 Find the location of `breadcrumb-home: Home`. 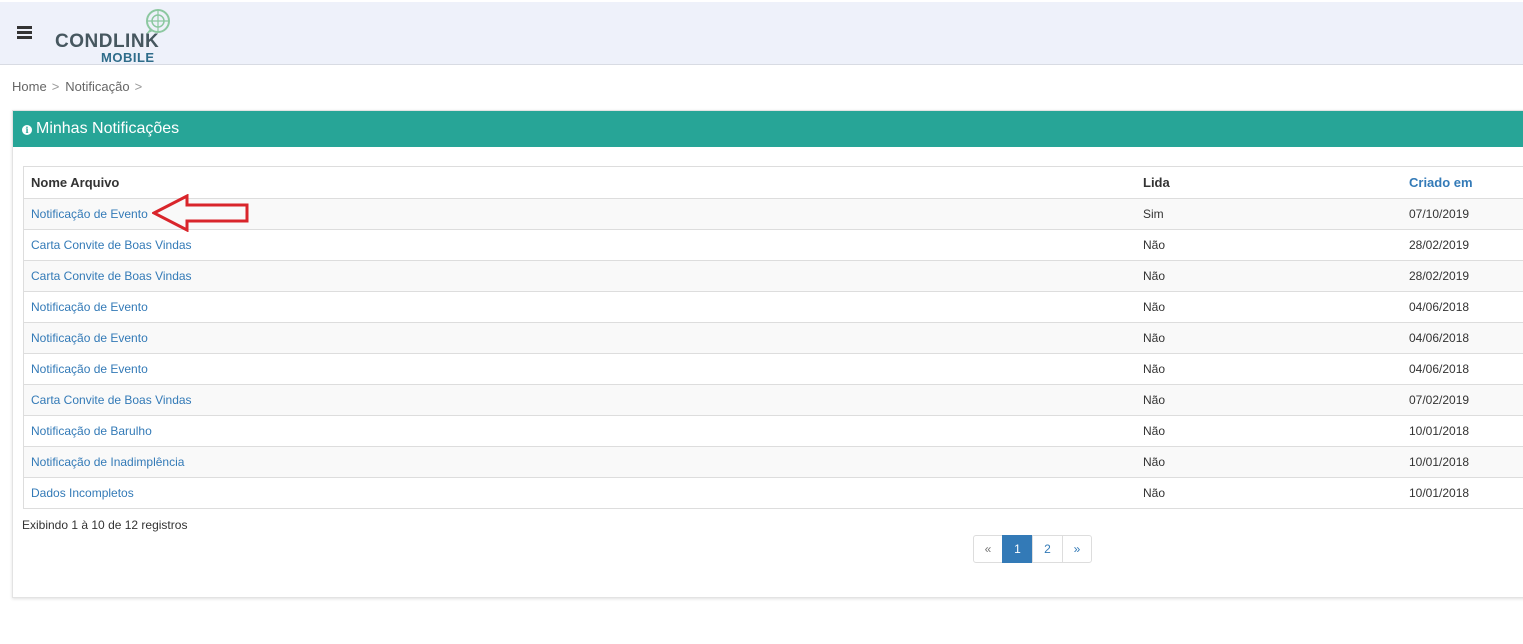

breadcrumb-home: Home is located at coordinates (29, 86).